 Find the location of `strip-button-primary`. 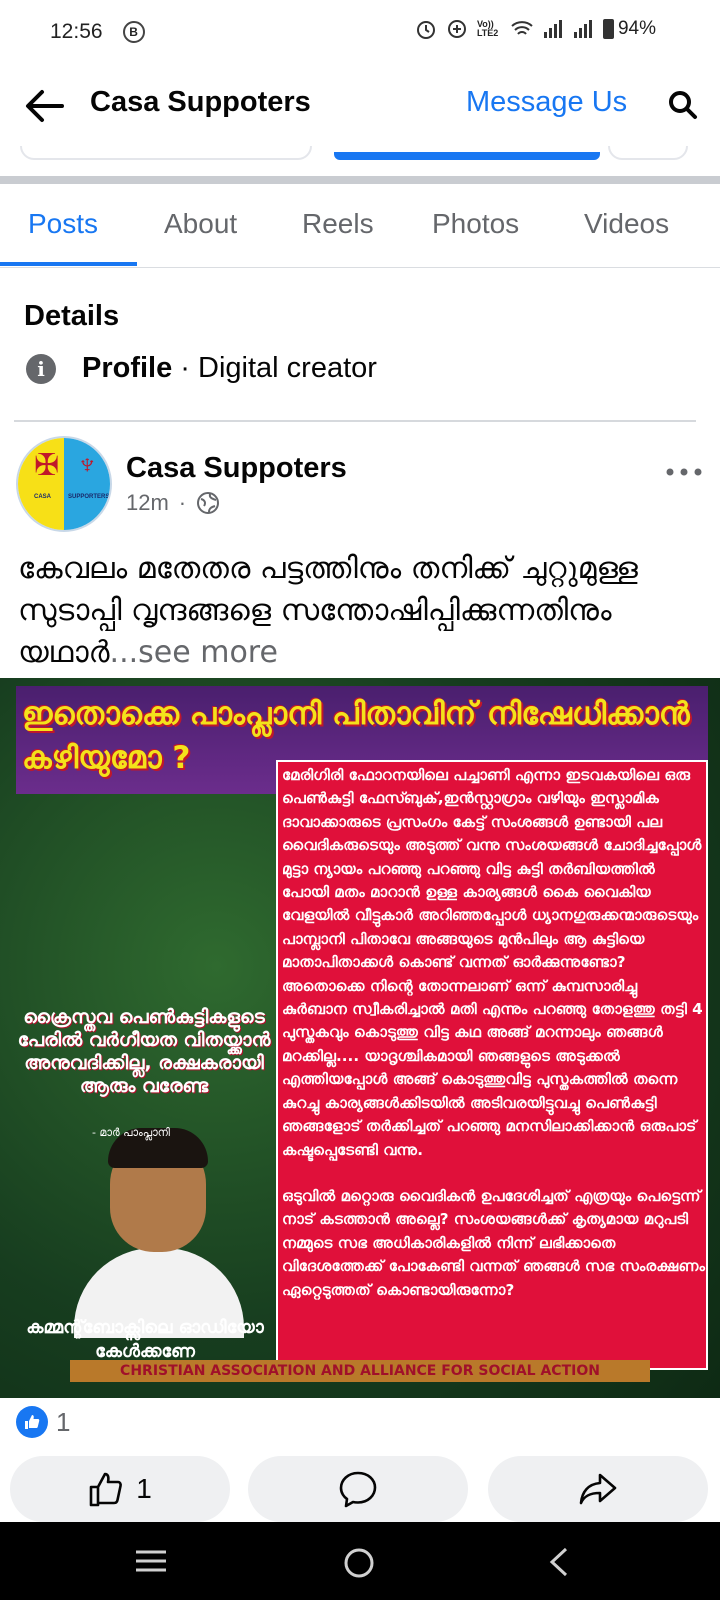

strip-button-primary is located at coordinates (467, 156).